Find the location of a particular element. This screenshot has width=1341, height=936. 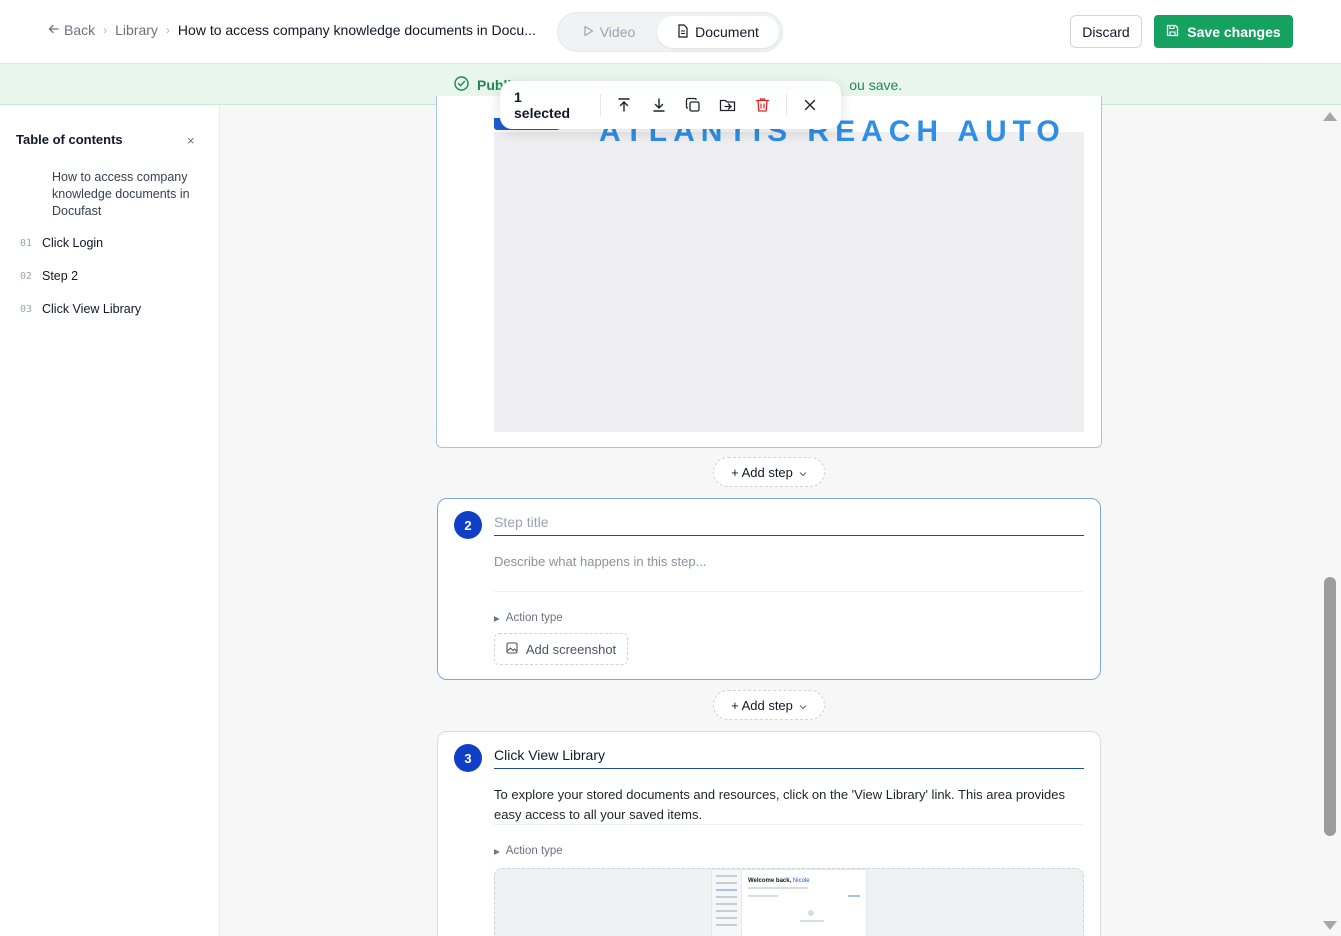

breadcrumb-library: Library is located at coordinates (136, 30).